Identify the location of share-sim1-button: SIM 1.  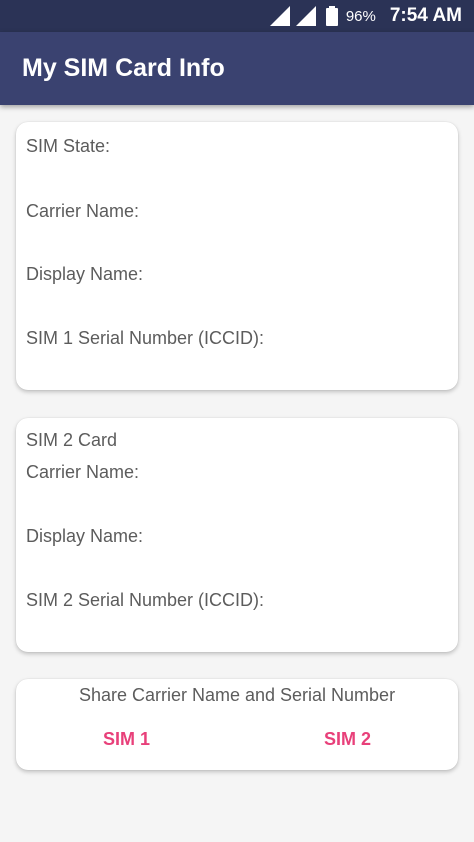
(126, 739).